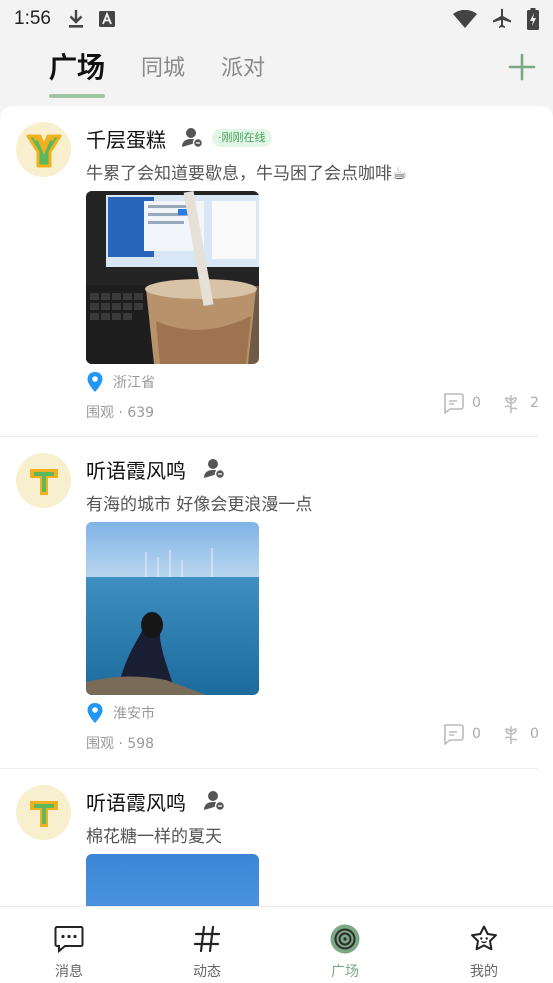  I want to click on nav-plaza: 广场, so click(345, 945).